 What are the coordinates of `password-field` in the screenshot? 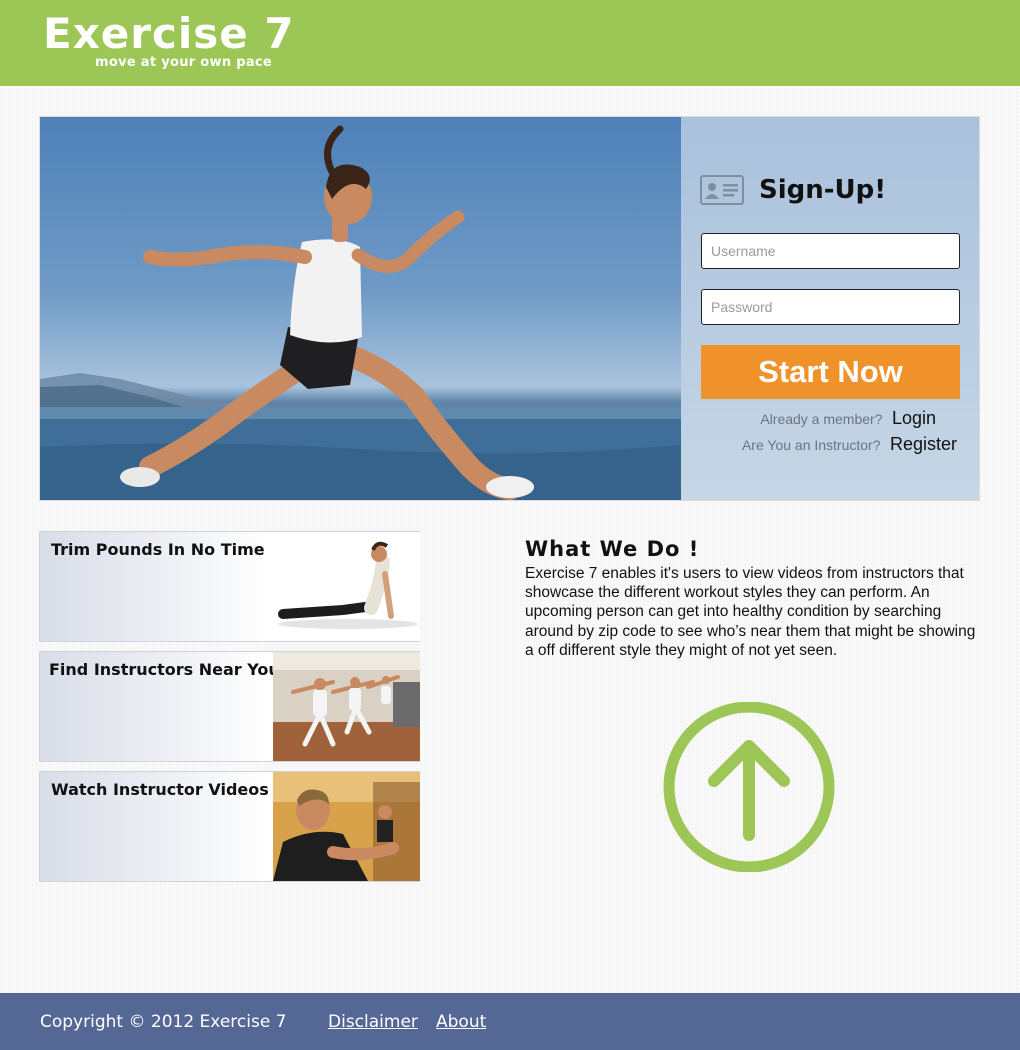 It's located at (830, 307).